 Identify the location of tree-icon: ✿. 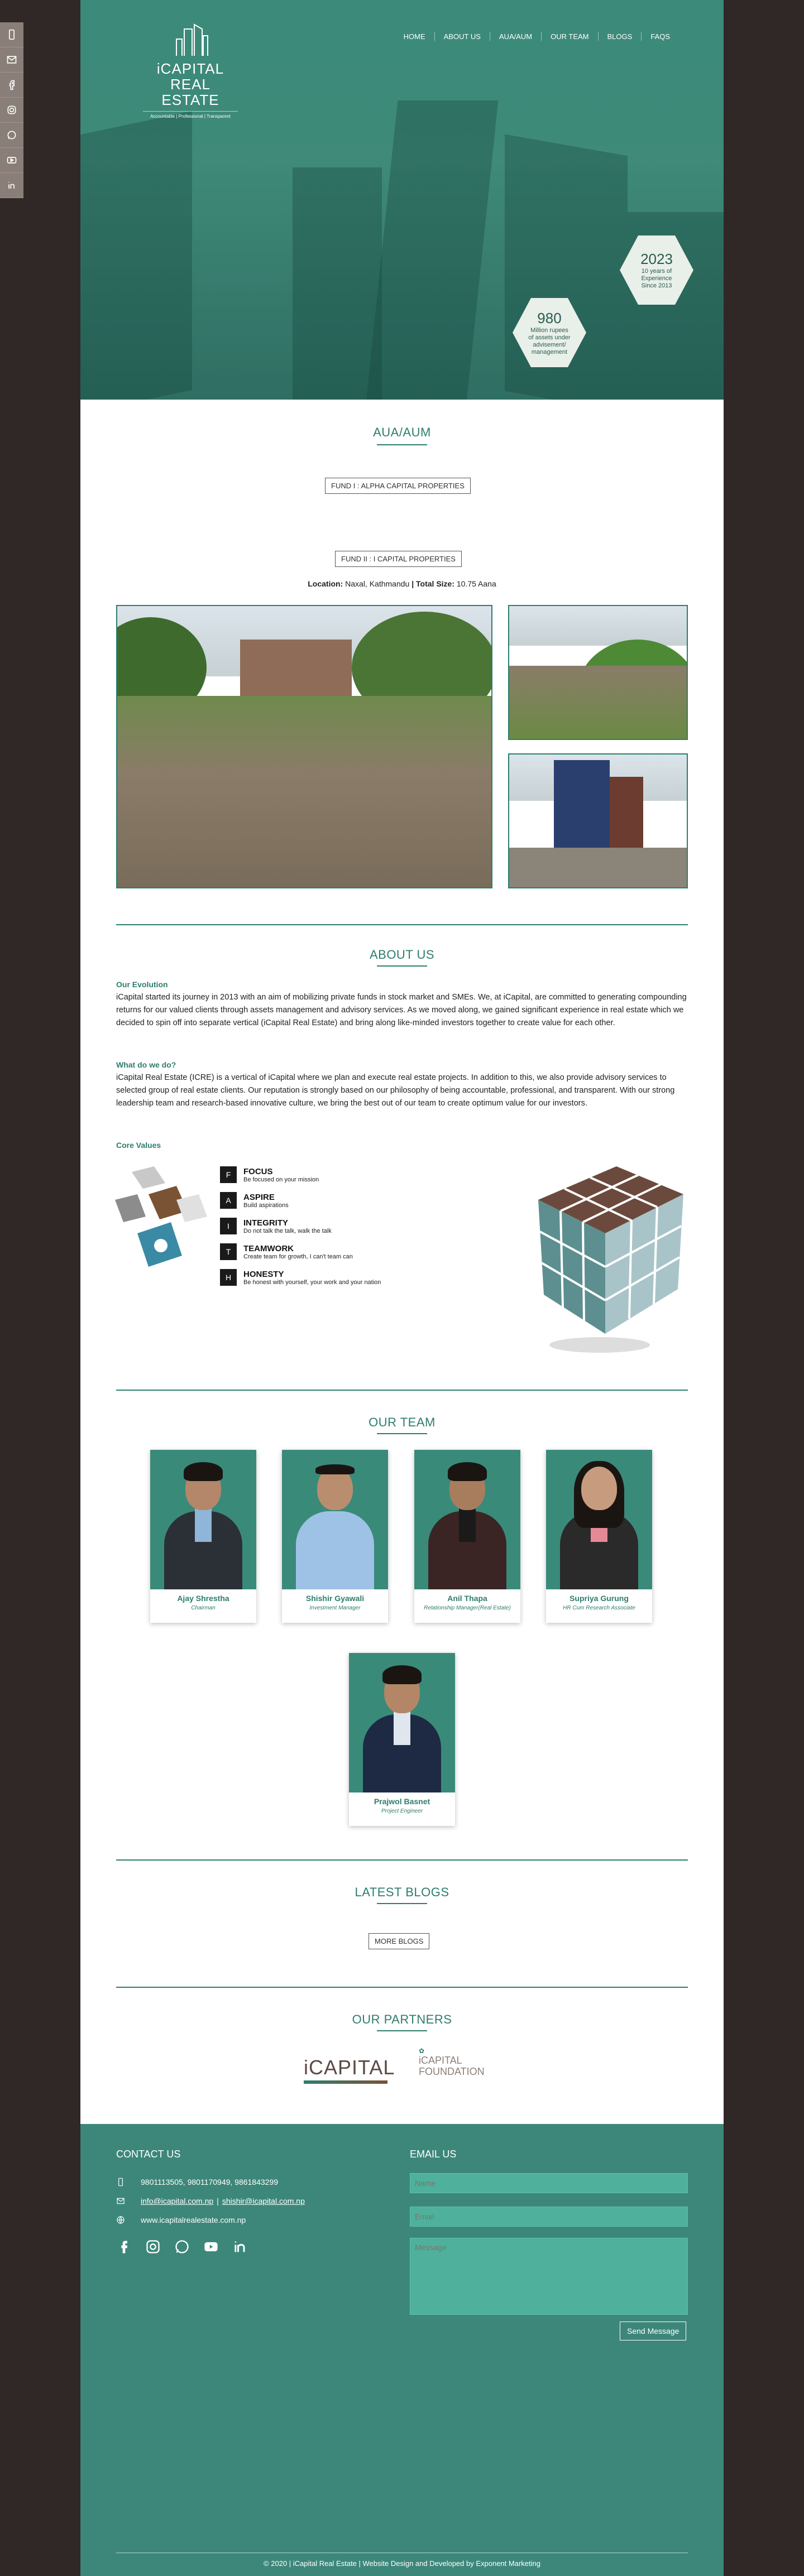
(422, 2051).